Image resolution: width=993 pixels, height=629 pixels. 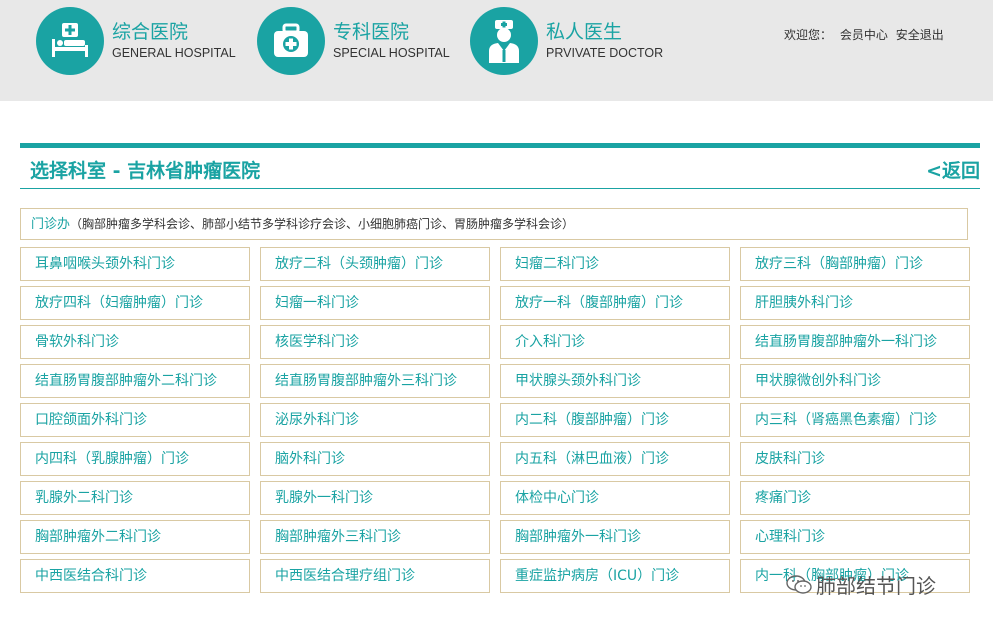 I want to click on watermark: 肺部结节门诊, so click(x=861, y=584).